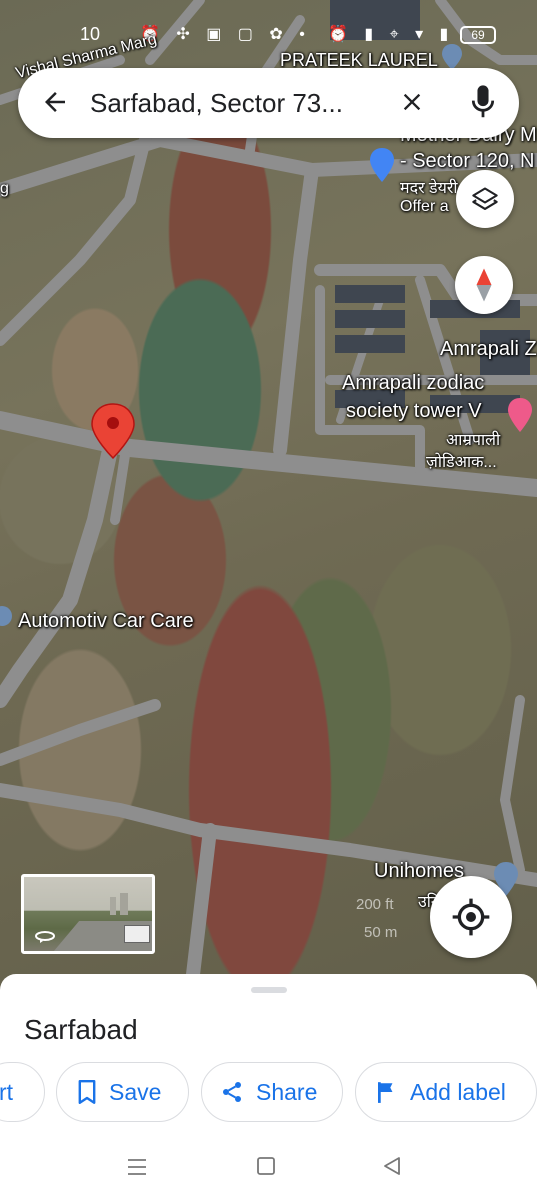 This screenshot has height=1200, width=537. I want to click on microphone-icon, so click(483, 102).